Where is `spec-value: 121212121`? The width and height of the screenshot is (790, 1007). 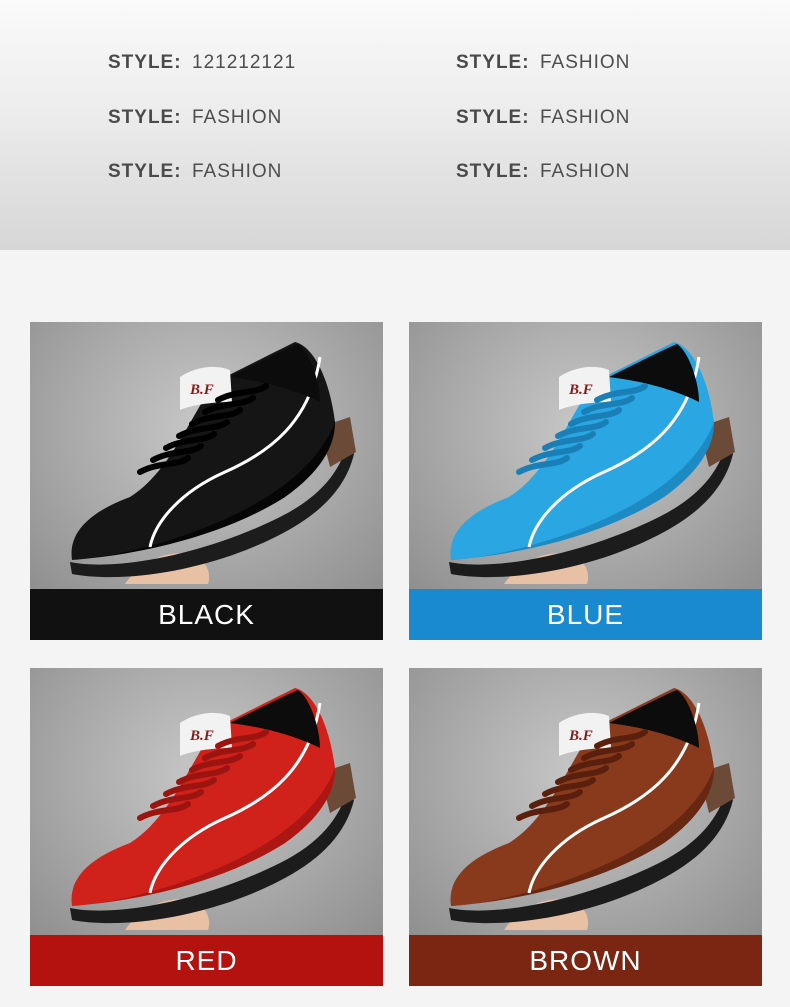 spec-value: 121212121 is located at coordinates (244, 62).